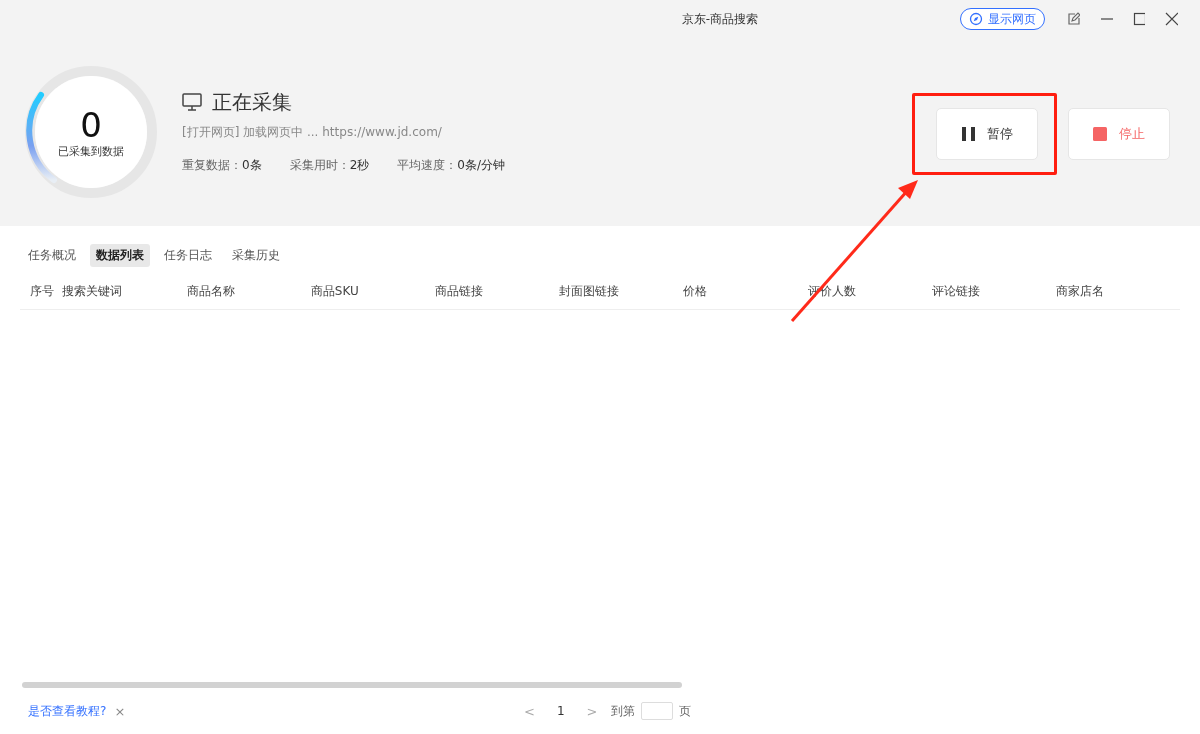 The image size is (1200, 734). What do you see at coordinates (720, 19) in the screenshot?
I see `window-title: 京东-商品搜索` at bounding box center [720, 19].